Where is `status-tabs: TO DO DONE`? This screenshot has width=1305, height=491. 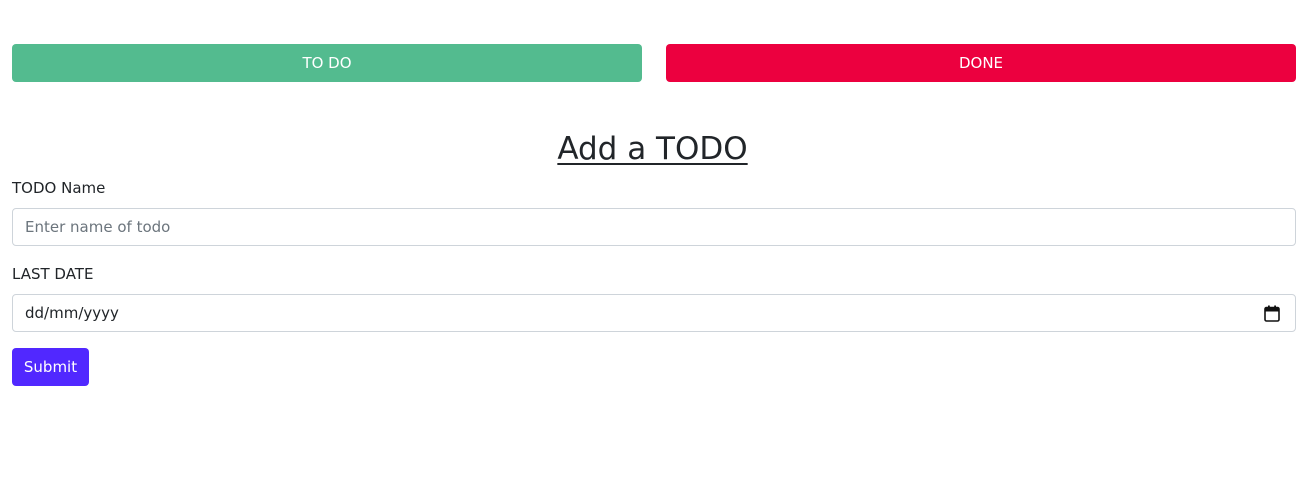 status-tabs: TO DO DONE is located at coordinates (654, 63).